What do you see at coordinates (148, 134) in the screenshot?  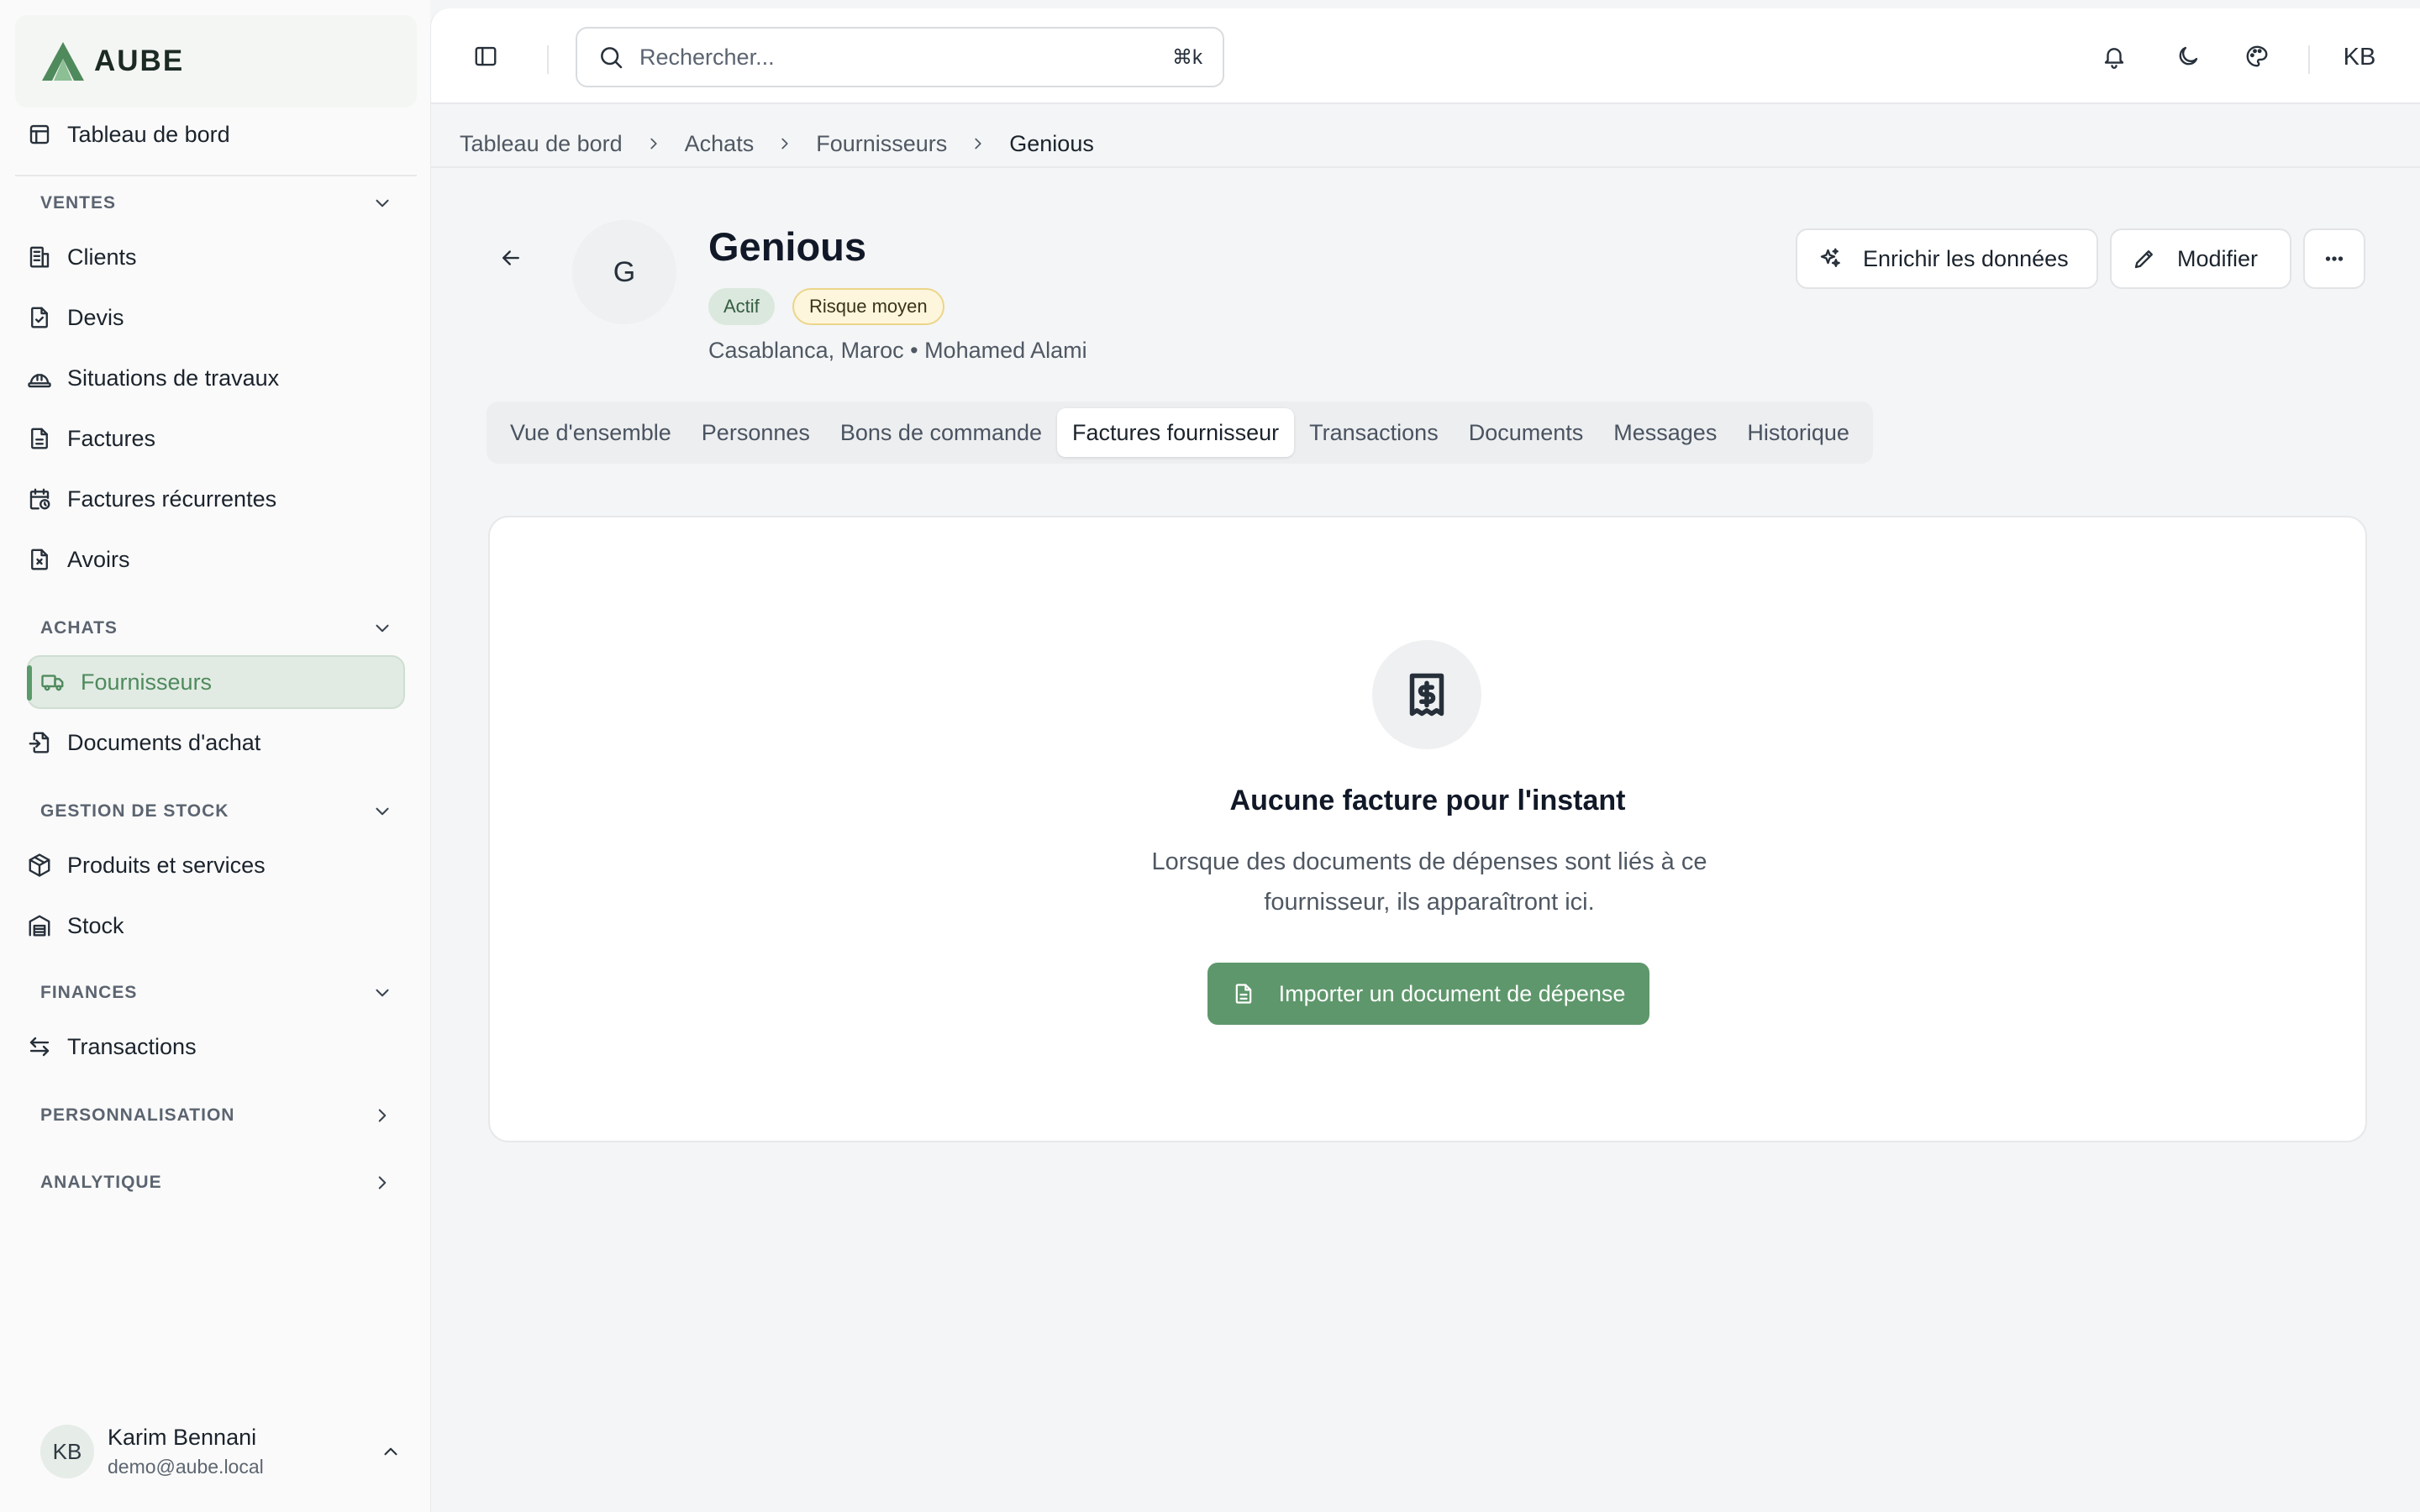 I see `sidebar-item-label: Tableau de bord` at bounding box center [148, 134].